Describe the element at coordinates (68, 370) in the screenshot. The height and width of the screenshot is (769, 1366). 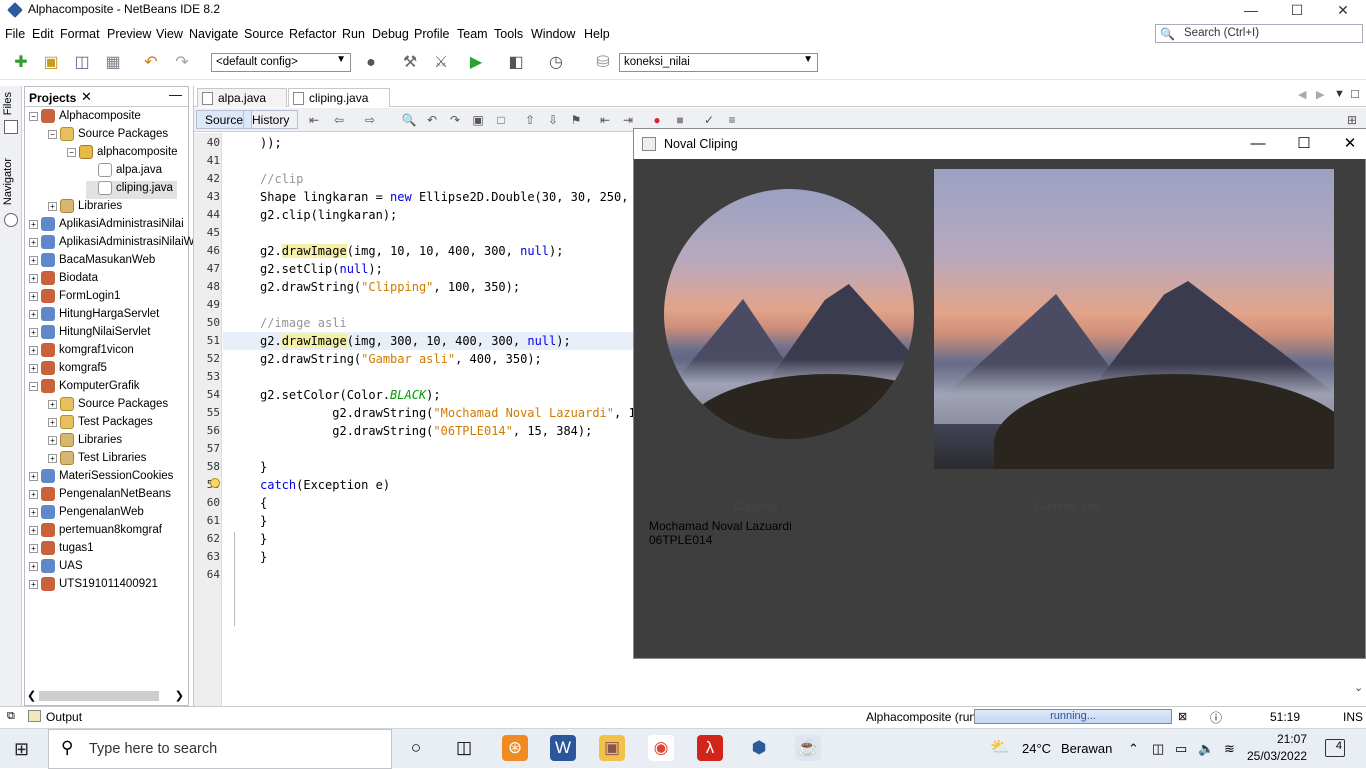
I see `tree-item: + komgraf5` at that location.